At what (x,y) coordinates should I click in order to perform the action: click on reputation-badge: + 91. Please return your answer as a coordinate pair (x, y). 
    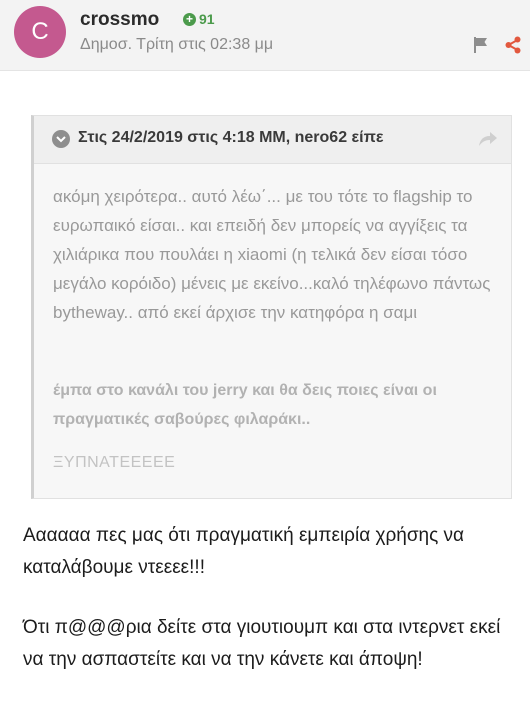
    Looking at the image, I should click on (199, 19).